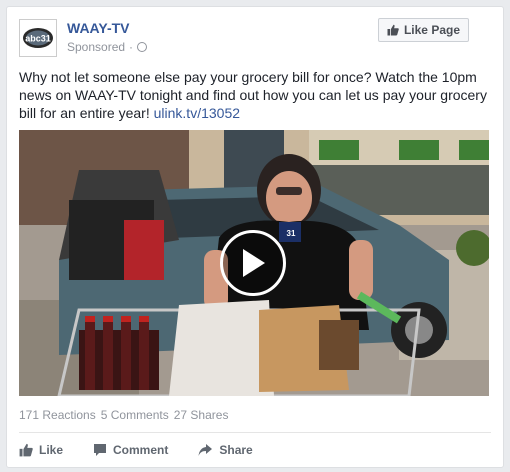  What do you see at coordinates (255, 432) in the screenshot?
I see `actions-divider` at bounding box center [255, 432].